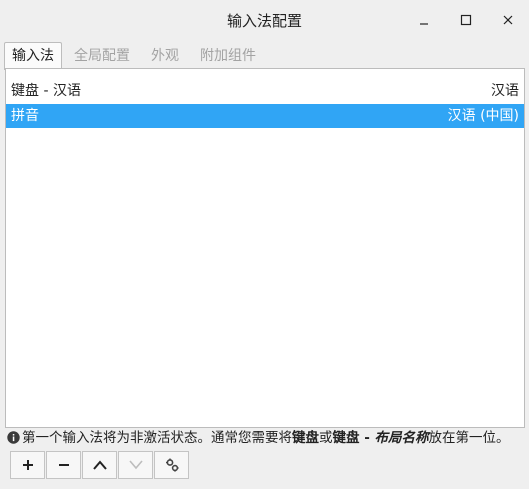 The height and width of the screenshot is (489, 529). Describe the element at coordinates (265, 116) in the screenshot. I see `list-item-pinyin: 拼音 汉语 (中国)` at that location.